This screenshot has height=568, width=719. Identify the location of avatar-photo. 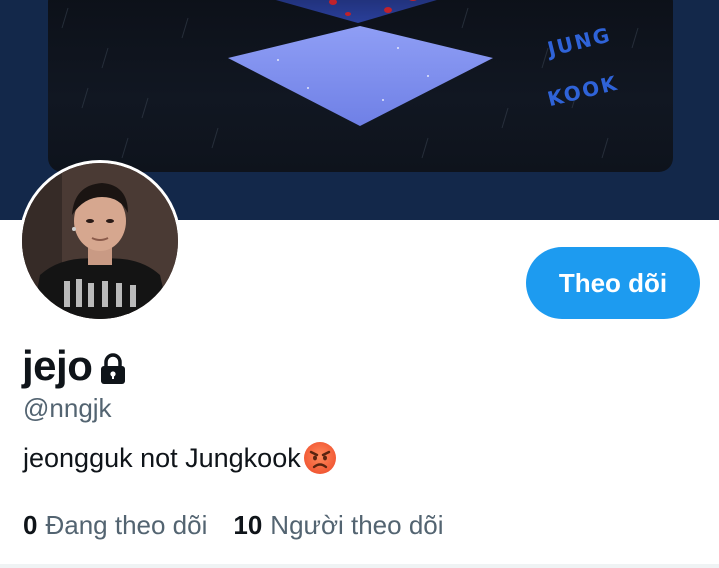
(100, 241).